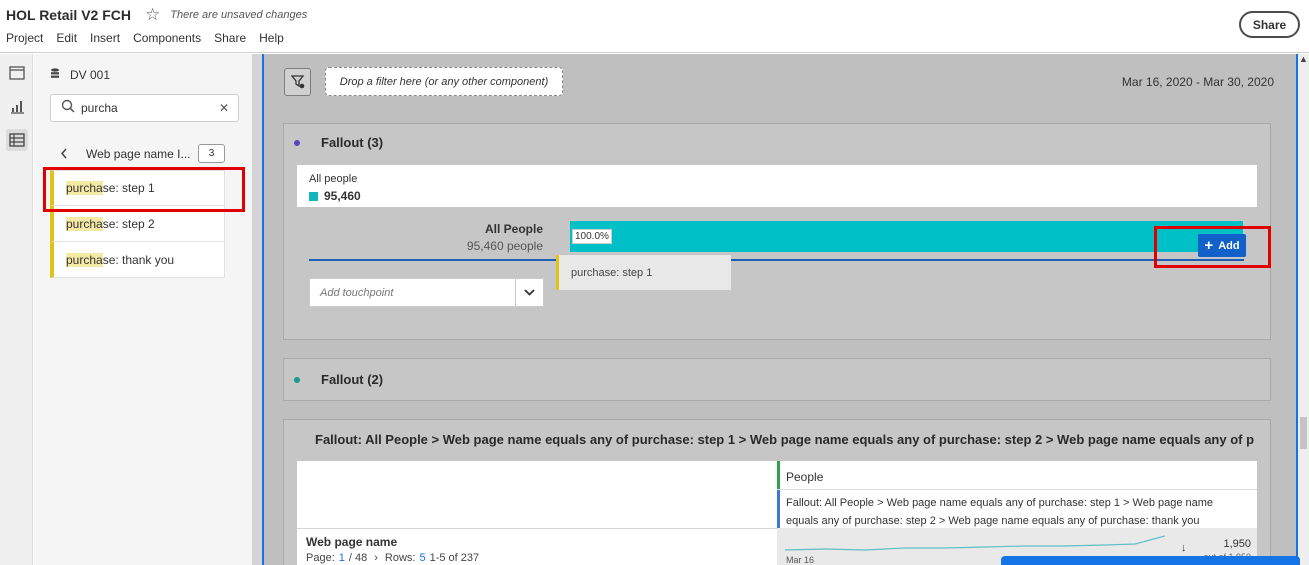  Describe the element at coordinates (1017, 489) in the screenshot. I see `header-divider` at that location.